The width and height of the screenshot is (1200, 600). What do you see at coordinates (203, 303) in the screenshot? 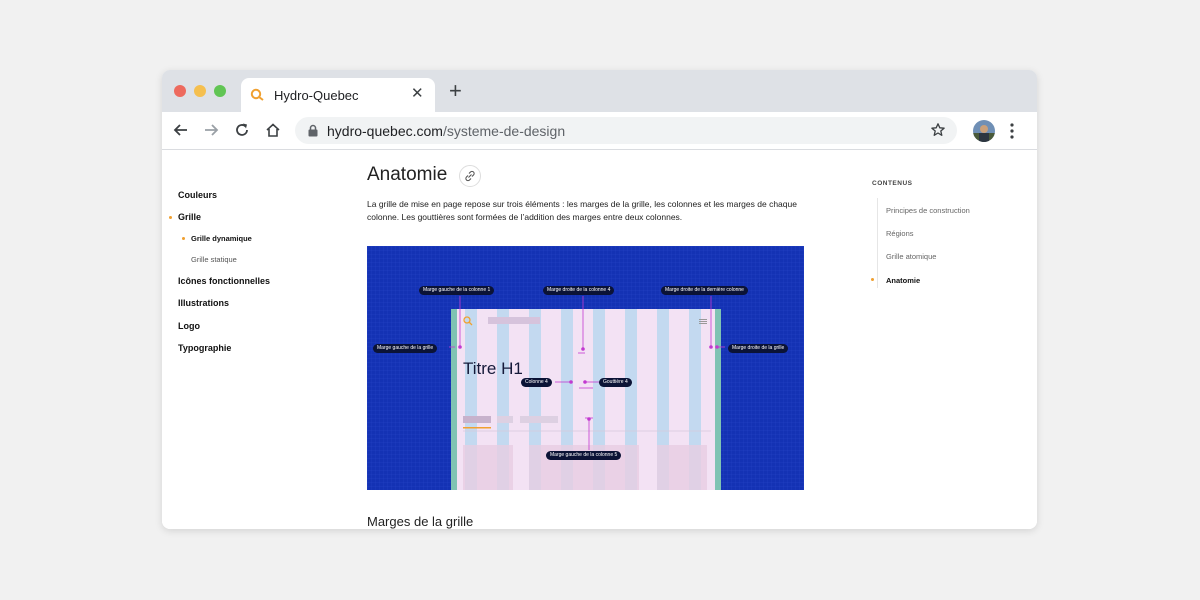
I see `sidebar-item-illustrations: Illustrations` at bounding box center [203, 303].